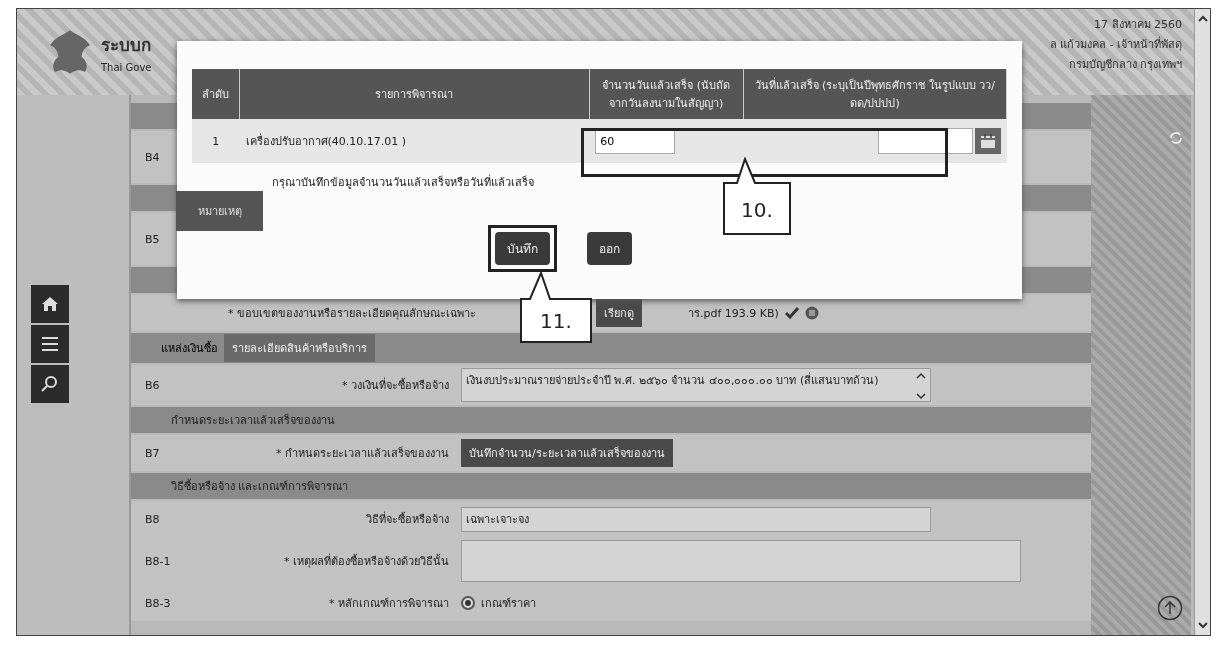 The width and height of the screenshot is (1225, 650). What do you see at coordinates (216, 94) in the screenshot?
I see `column-header: ลำดับ` at bounding box center [216, 94].